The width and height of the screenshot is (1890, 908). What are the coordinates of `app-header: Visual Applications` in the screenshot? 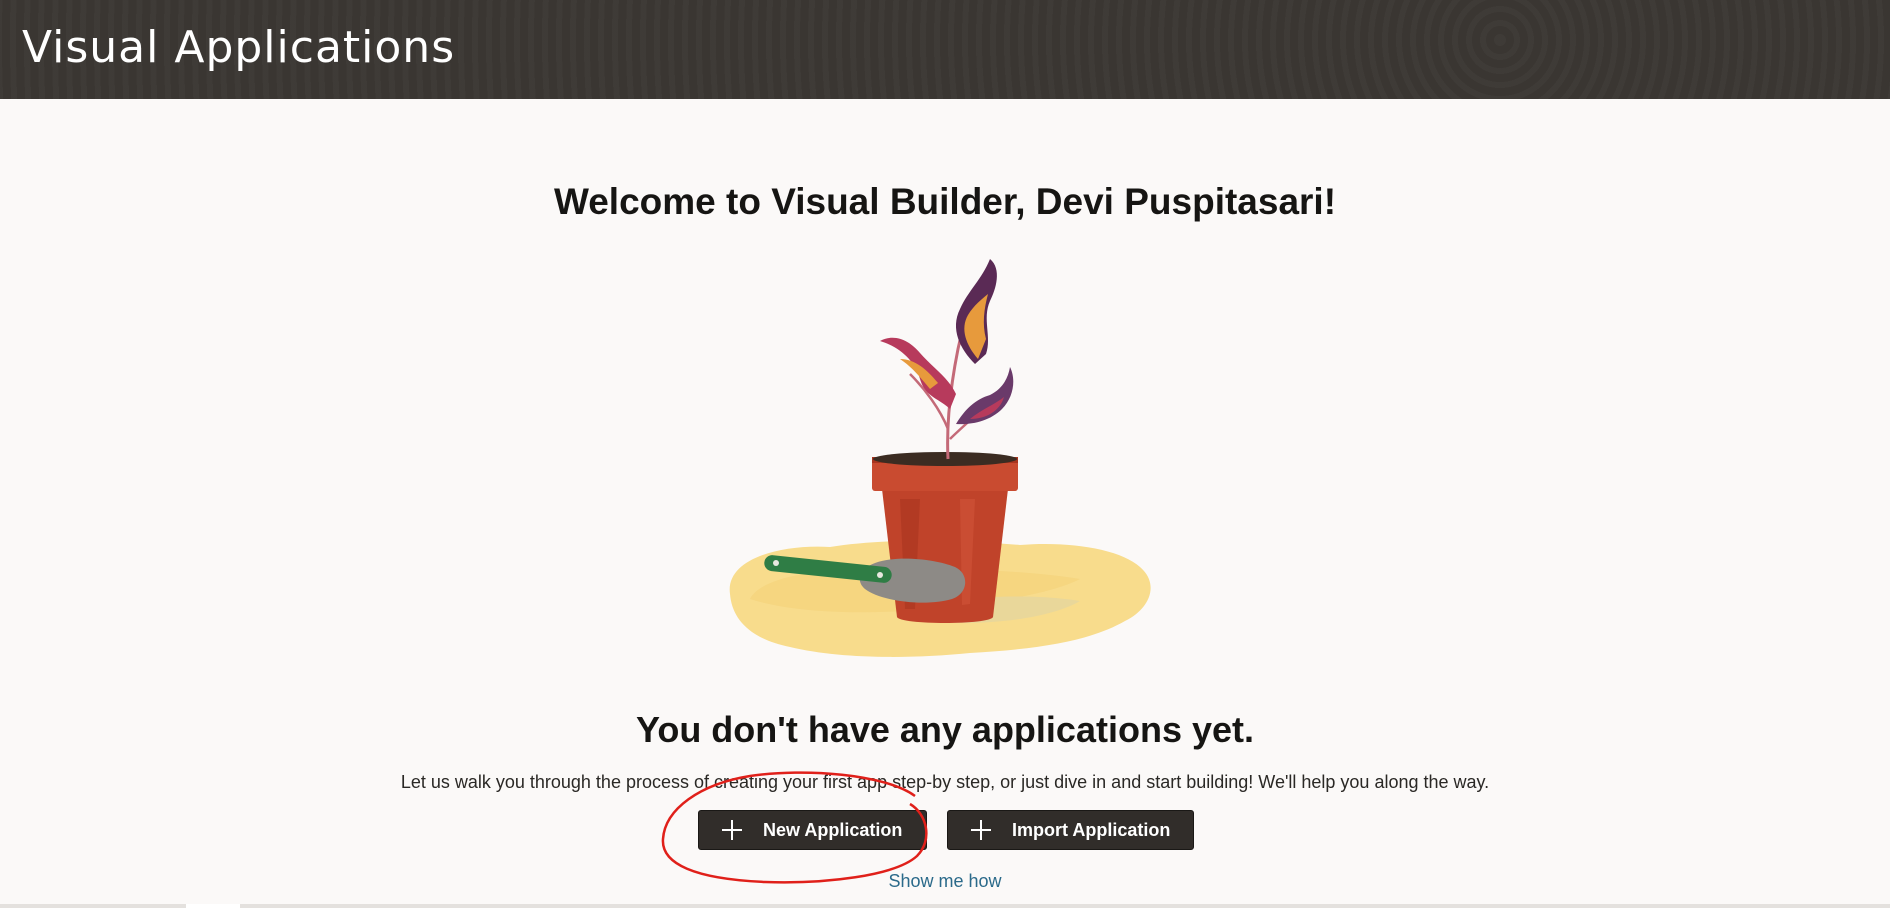 It's located at (945, 49).